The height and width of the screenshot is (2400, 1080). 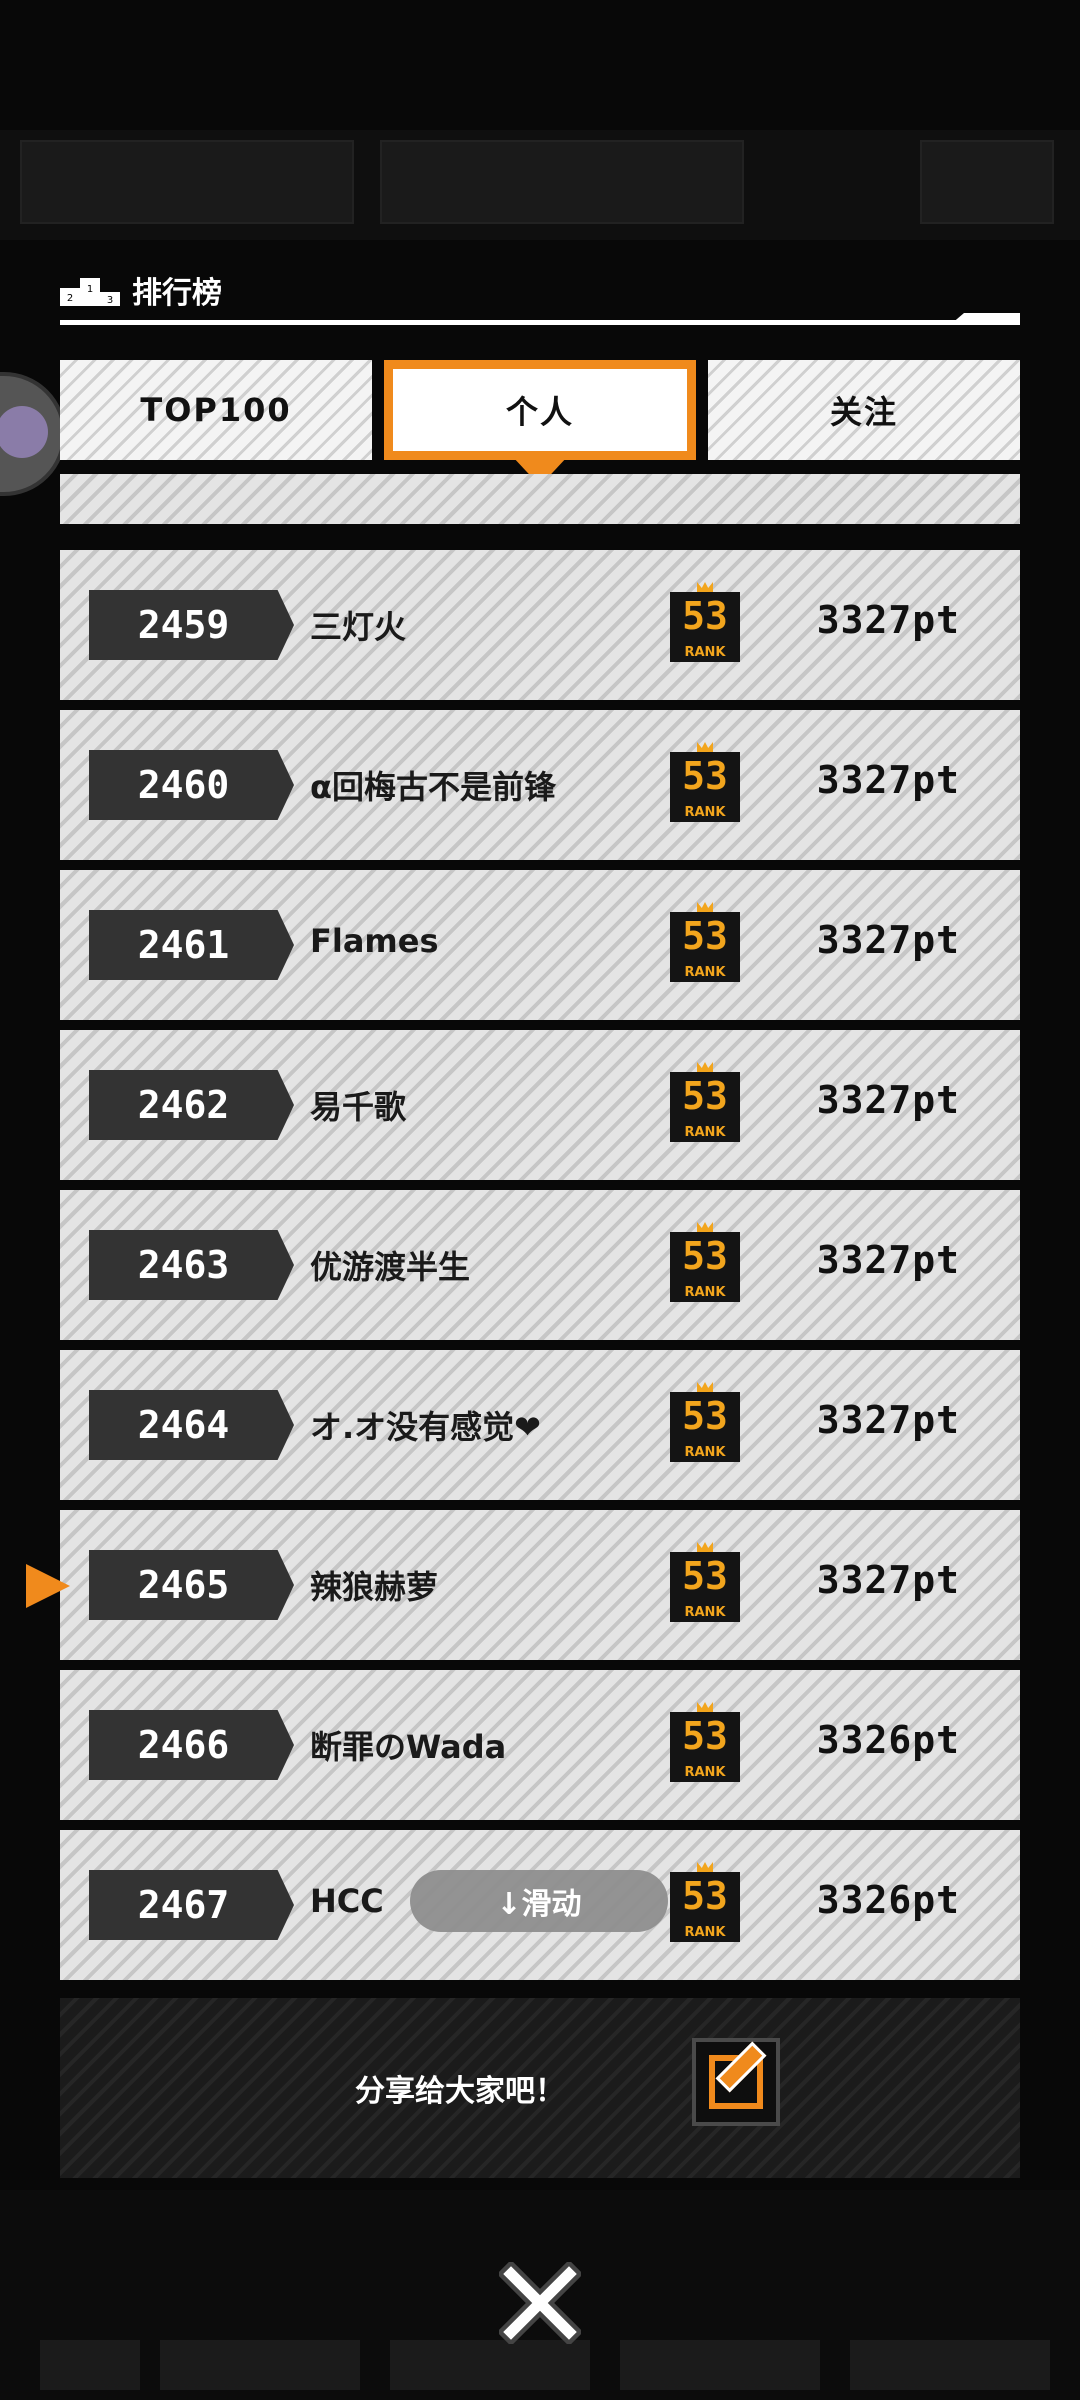 What do you see at coordinates (539, 1901) in the screenshot?
I see `scroll-hint: ↓滑动` at bounding box center [539, 1901].